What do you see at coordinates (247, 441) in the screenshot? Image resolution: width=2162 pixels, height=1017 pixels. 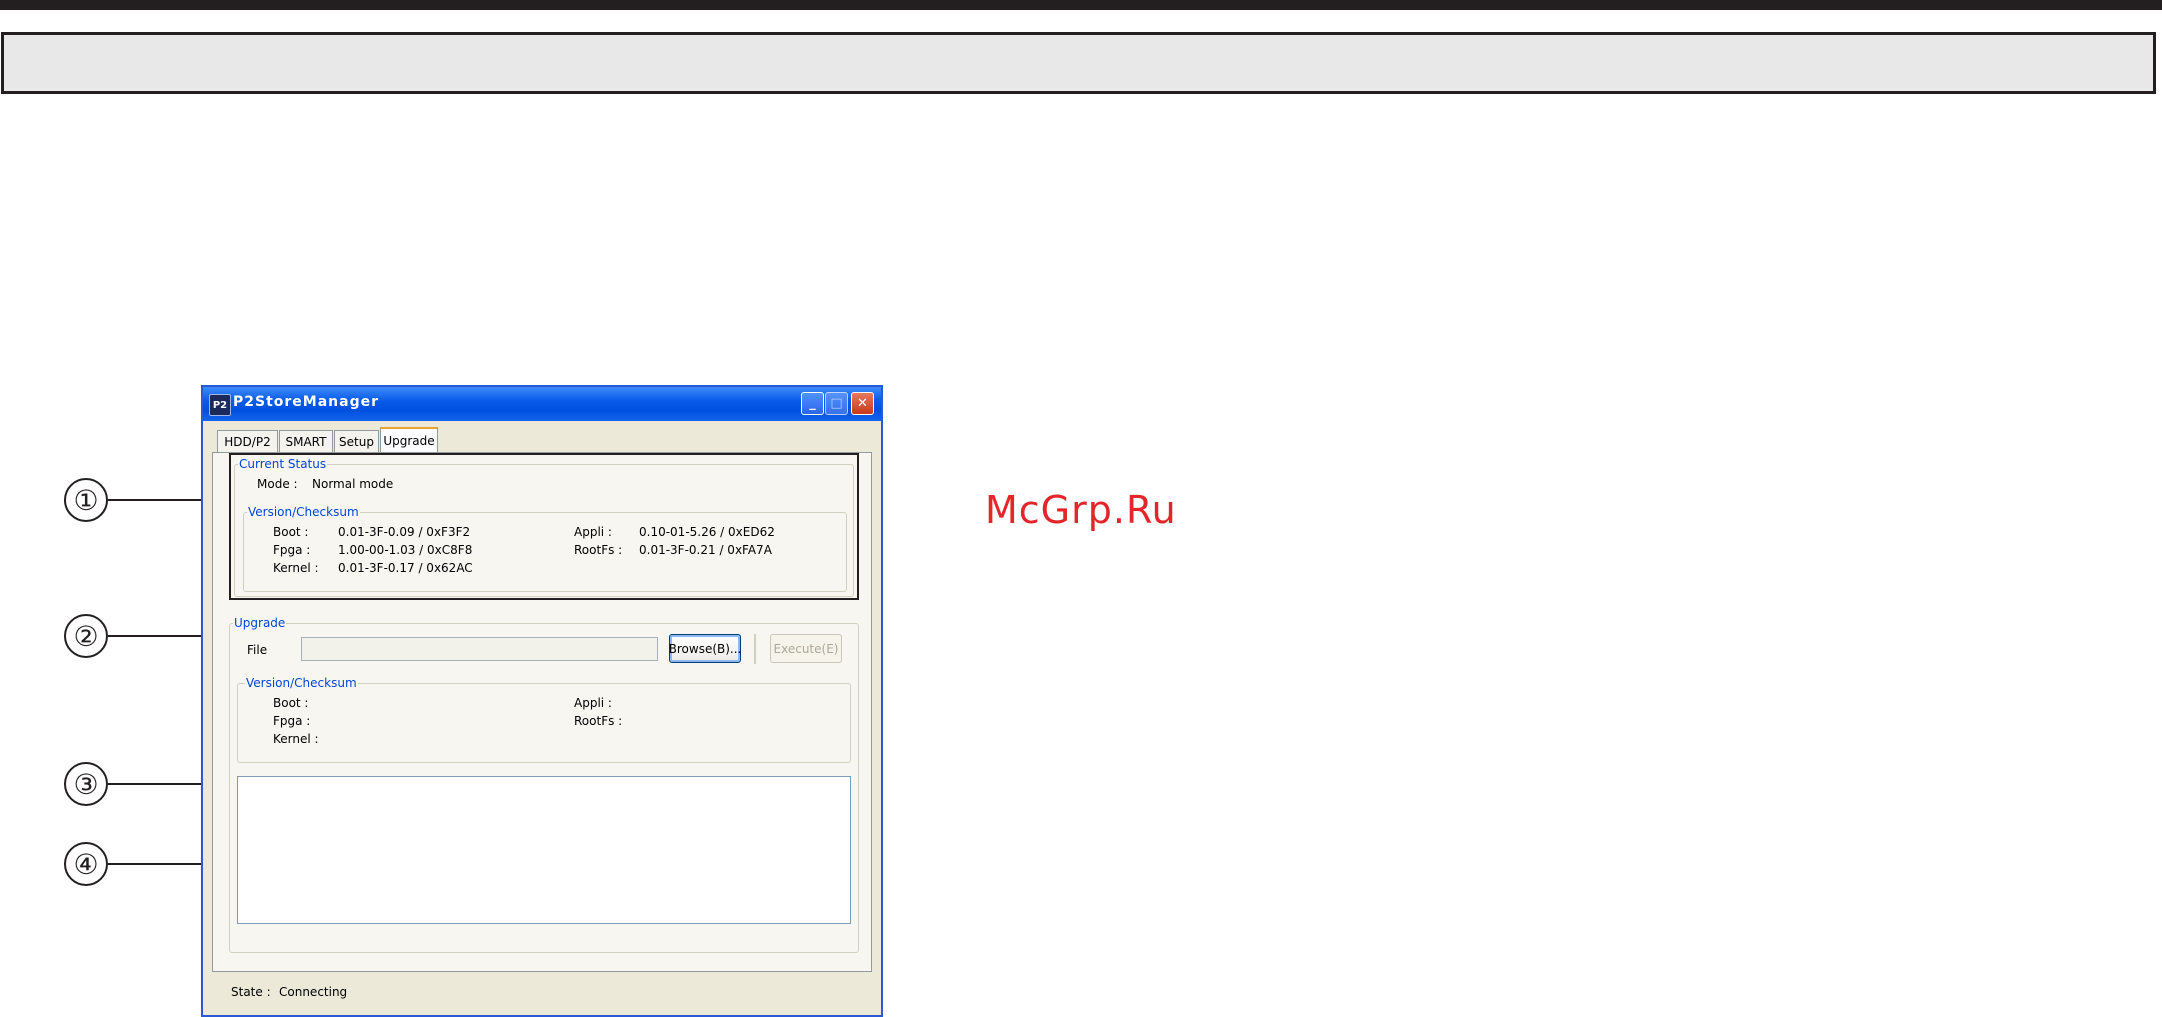 I see `tab-hdd-p2: HDD/P2` at bounding box center [247, 441].